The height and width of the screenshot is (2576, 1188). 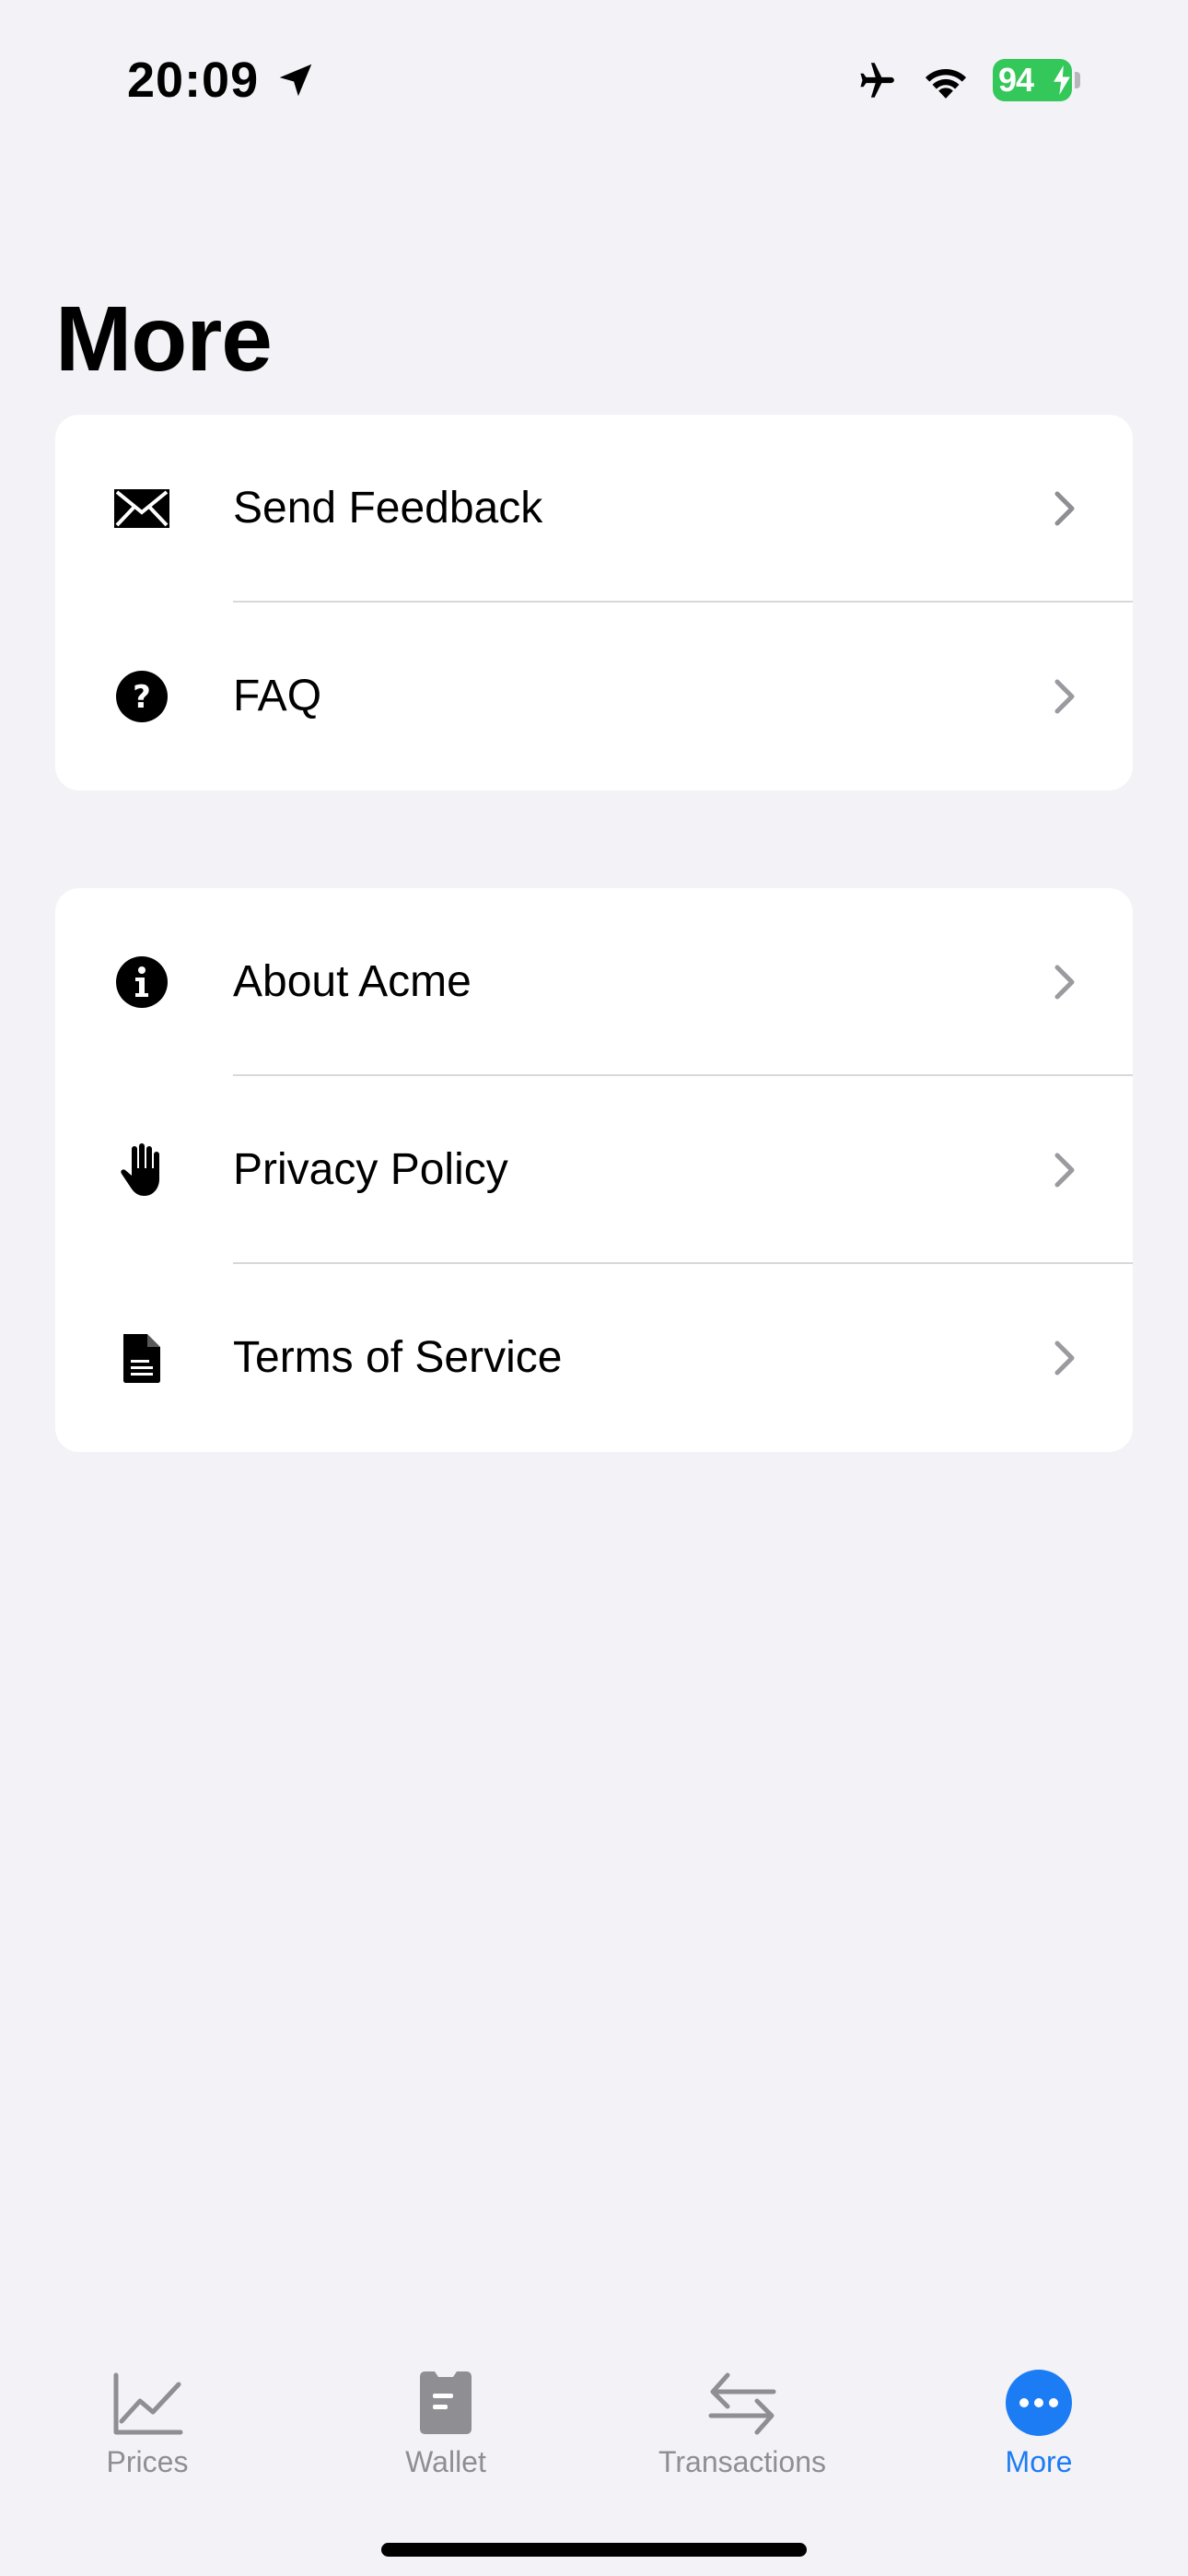 I want to click on status-bar: 20:09 94, so click(x=594, y=78).